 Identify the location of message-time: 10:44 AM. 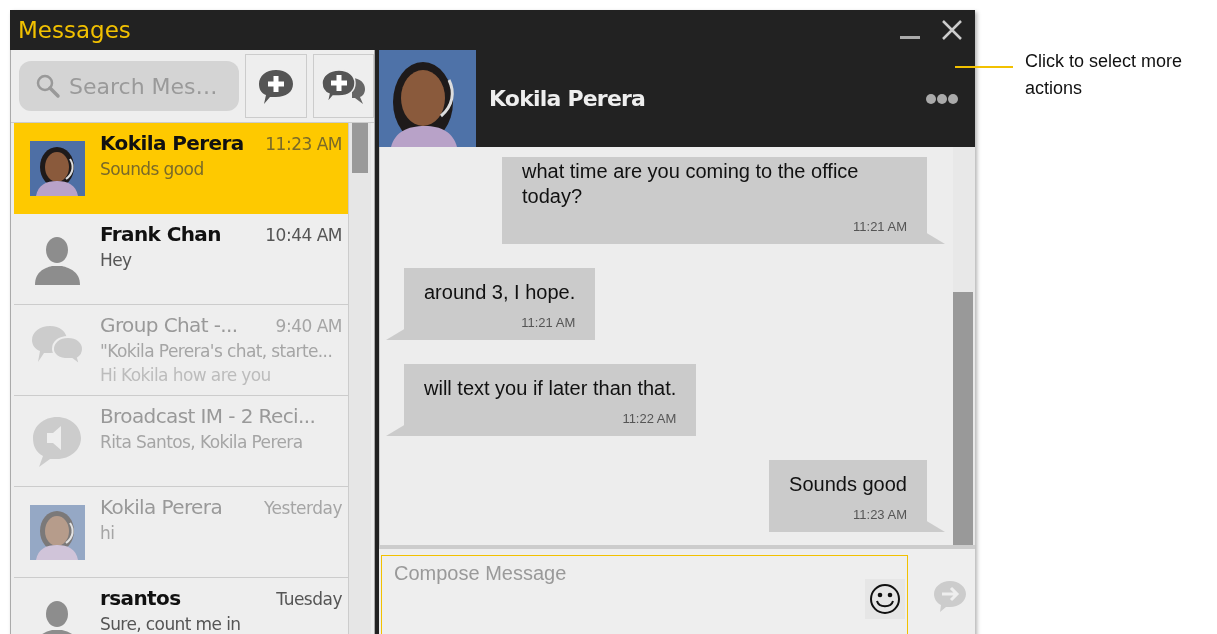
(303, 235).